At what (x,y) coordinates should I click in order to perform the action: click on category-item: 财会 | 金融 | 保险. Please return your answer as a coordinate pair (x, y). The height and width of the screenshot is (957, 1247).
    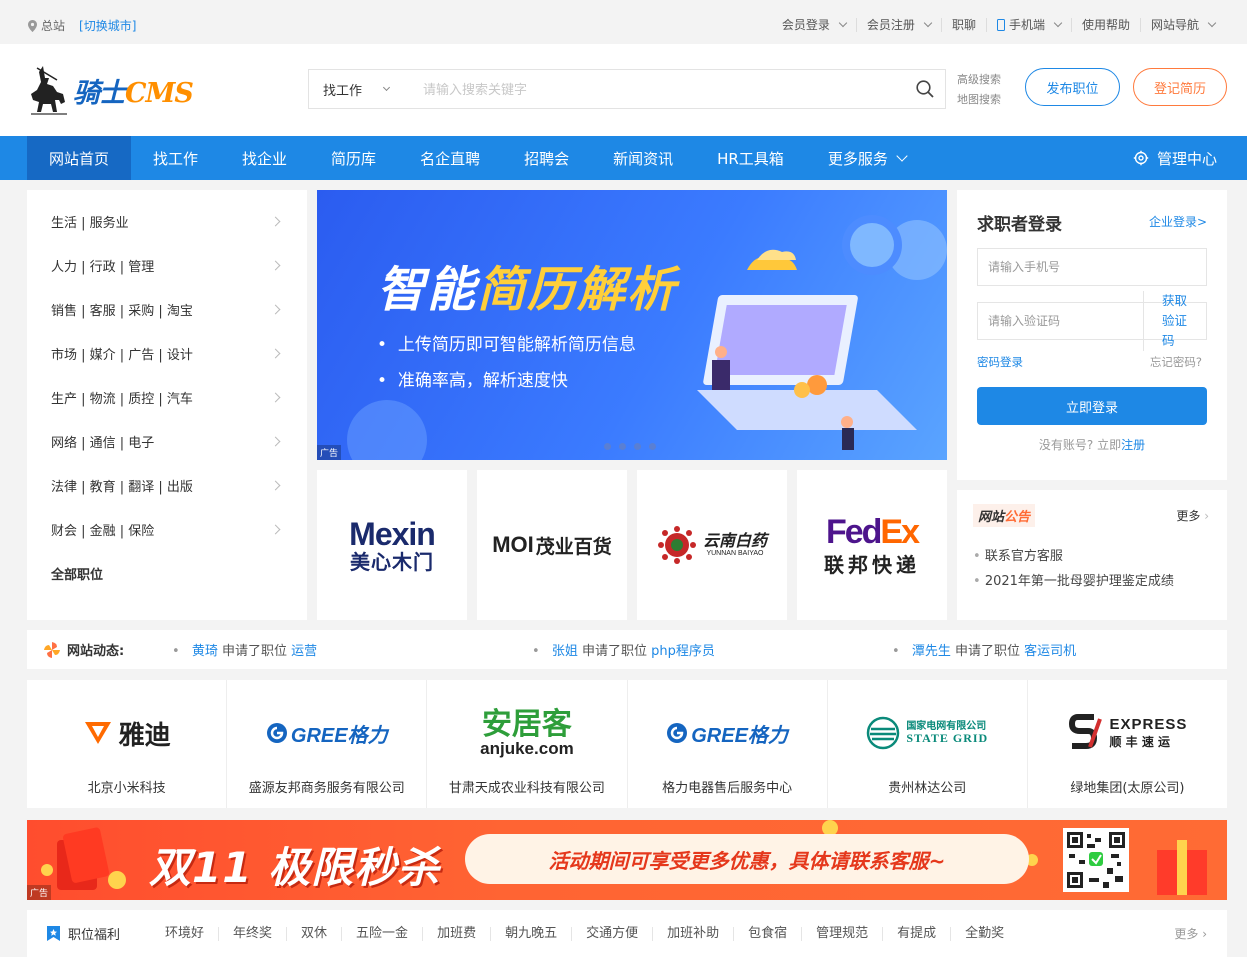
    Looking at the image, I should click on (167, 529).